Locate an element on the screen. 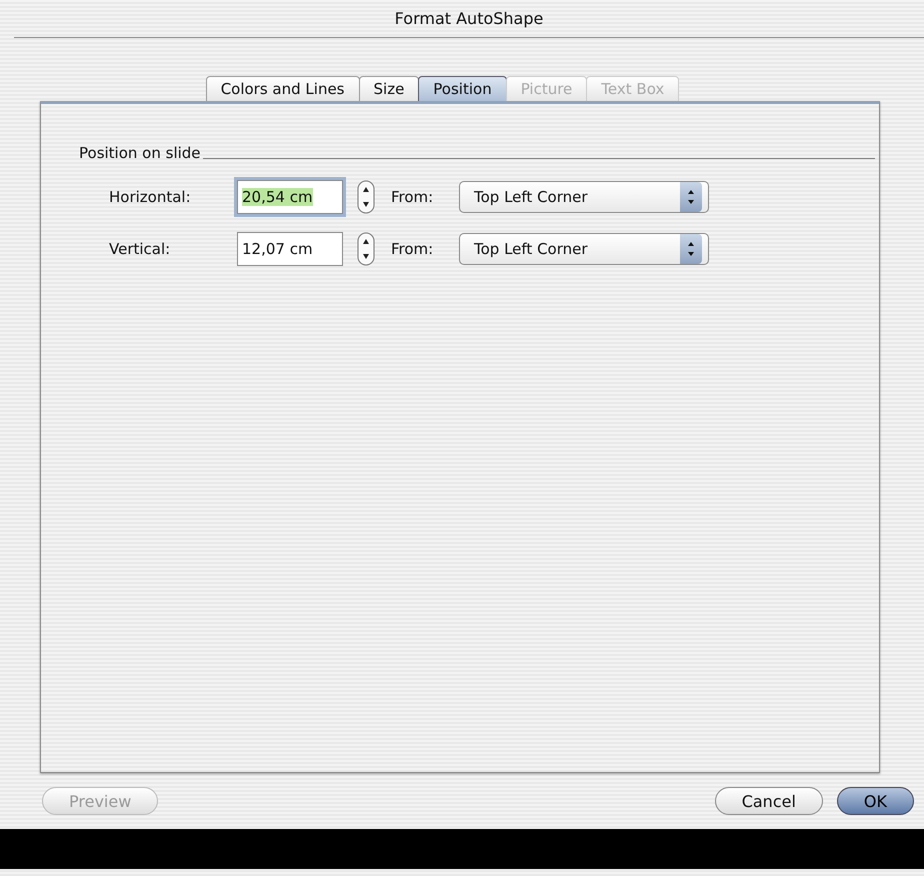 The width and height of the screenshot is (924, 876). window-title: Format AutoShape is located at coordinates (469, 18).